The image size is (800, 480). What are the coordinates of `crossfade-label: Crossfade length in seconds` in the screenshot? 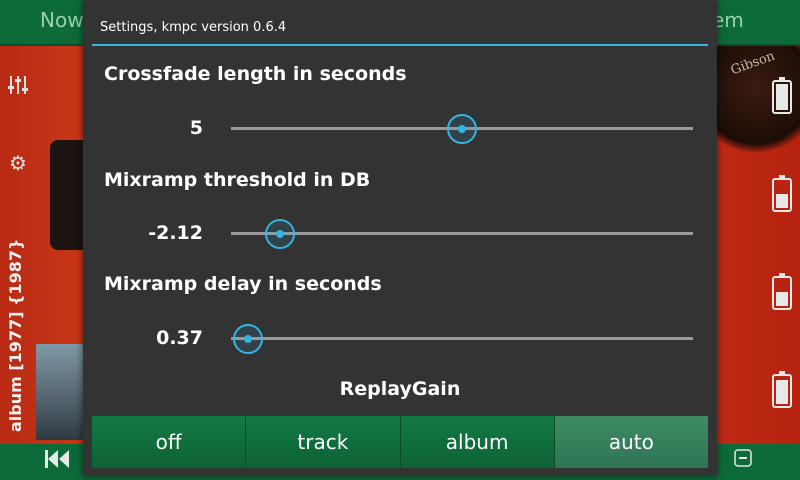 It's located at (255, 74).